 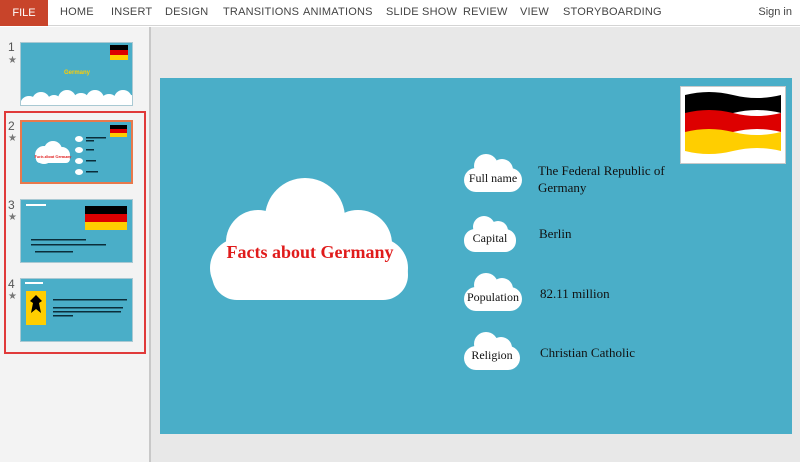 I want to click on item-label-full-name: Full name, so click(x=493, y=178).